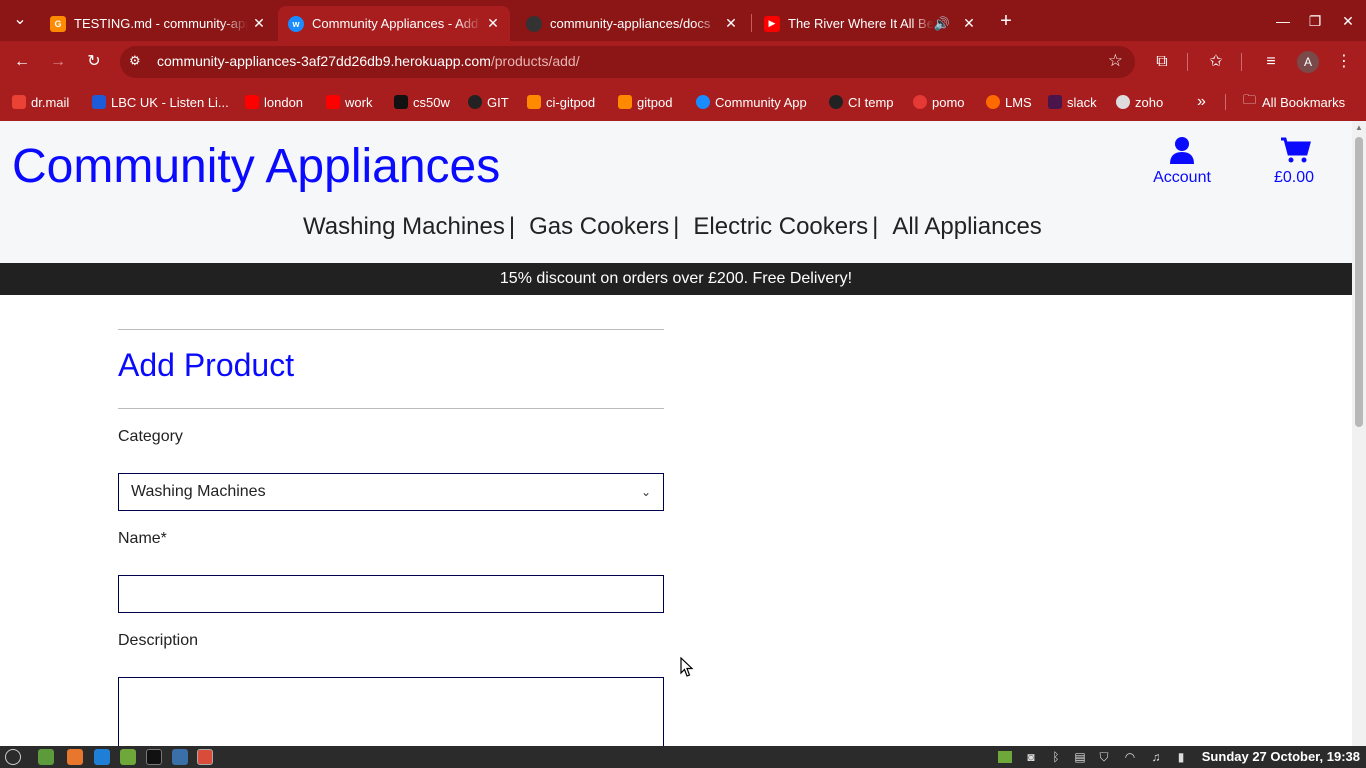 The image size is (1366, 768). I want to click on bookmark-ci-temp: CI temp, so click(861, 102).